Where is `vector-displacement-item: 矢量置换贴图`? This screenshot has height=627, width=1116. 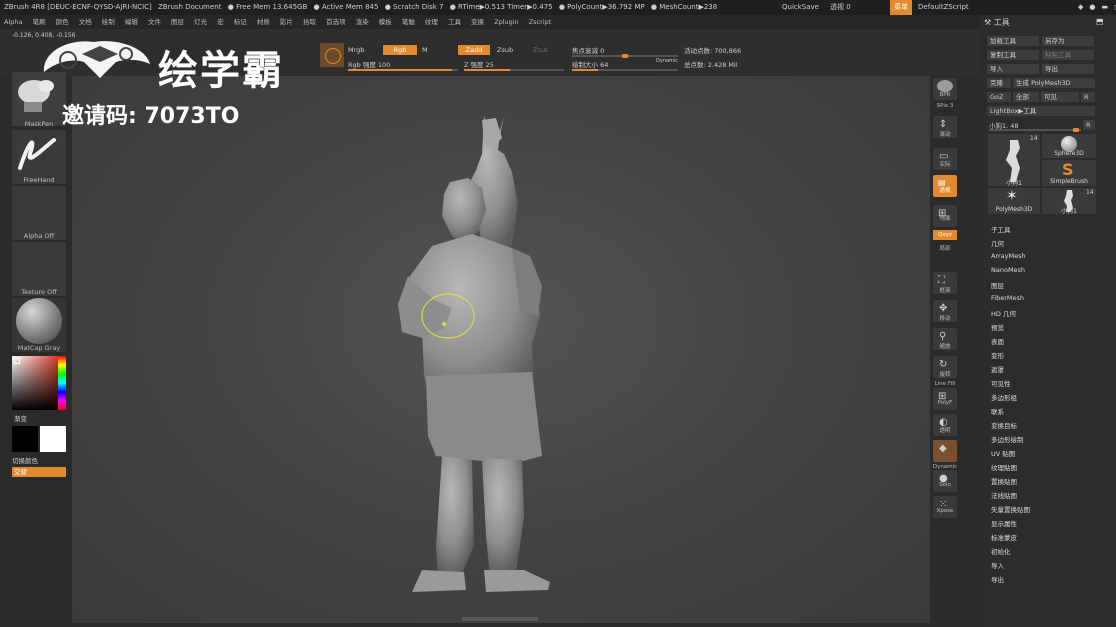
vector-displacement-item: 矢量置换贴图 is located at coordinates (1010, 509).